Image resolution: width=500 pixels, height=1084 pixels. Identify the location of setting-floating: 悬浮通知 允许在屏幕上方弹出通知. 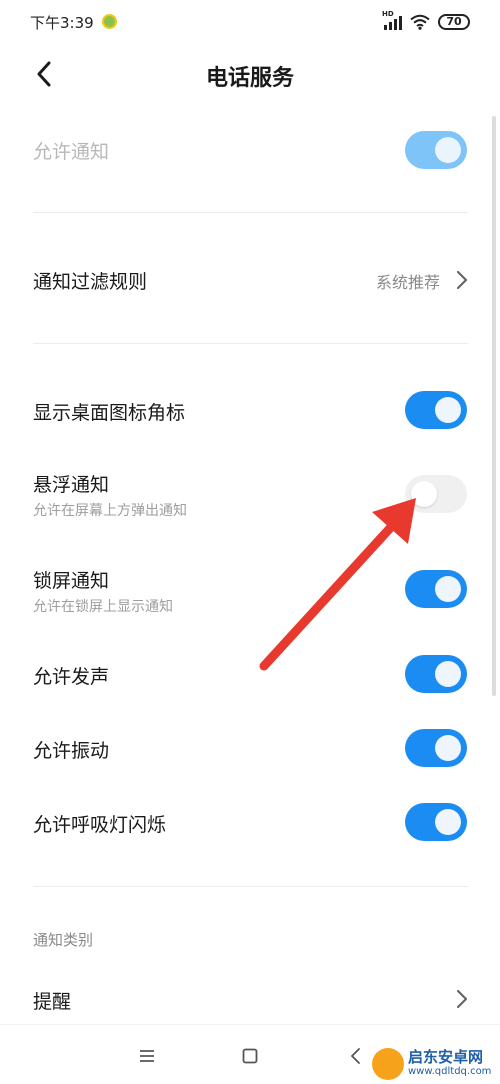
(250, 495).